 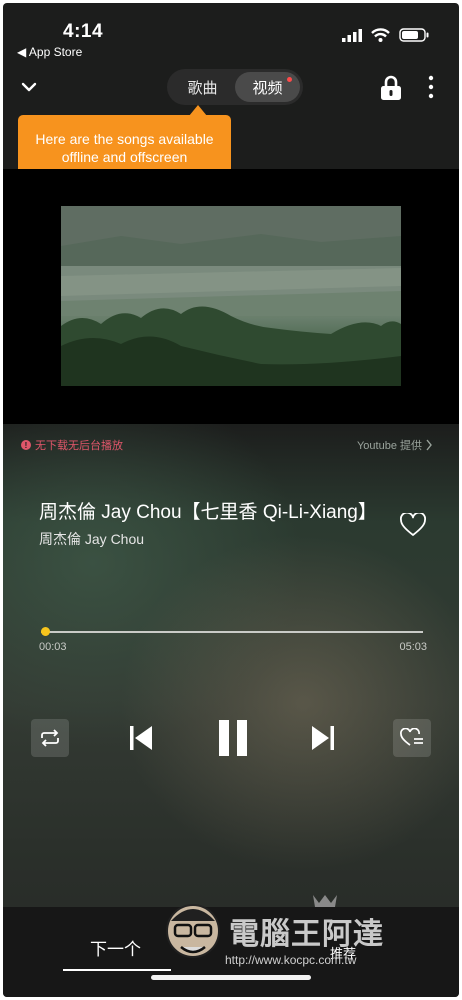 I want to click on home-indicator, so click(x=231, y=977).